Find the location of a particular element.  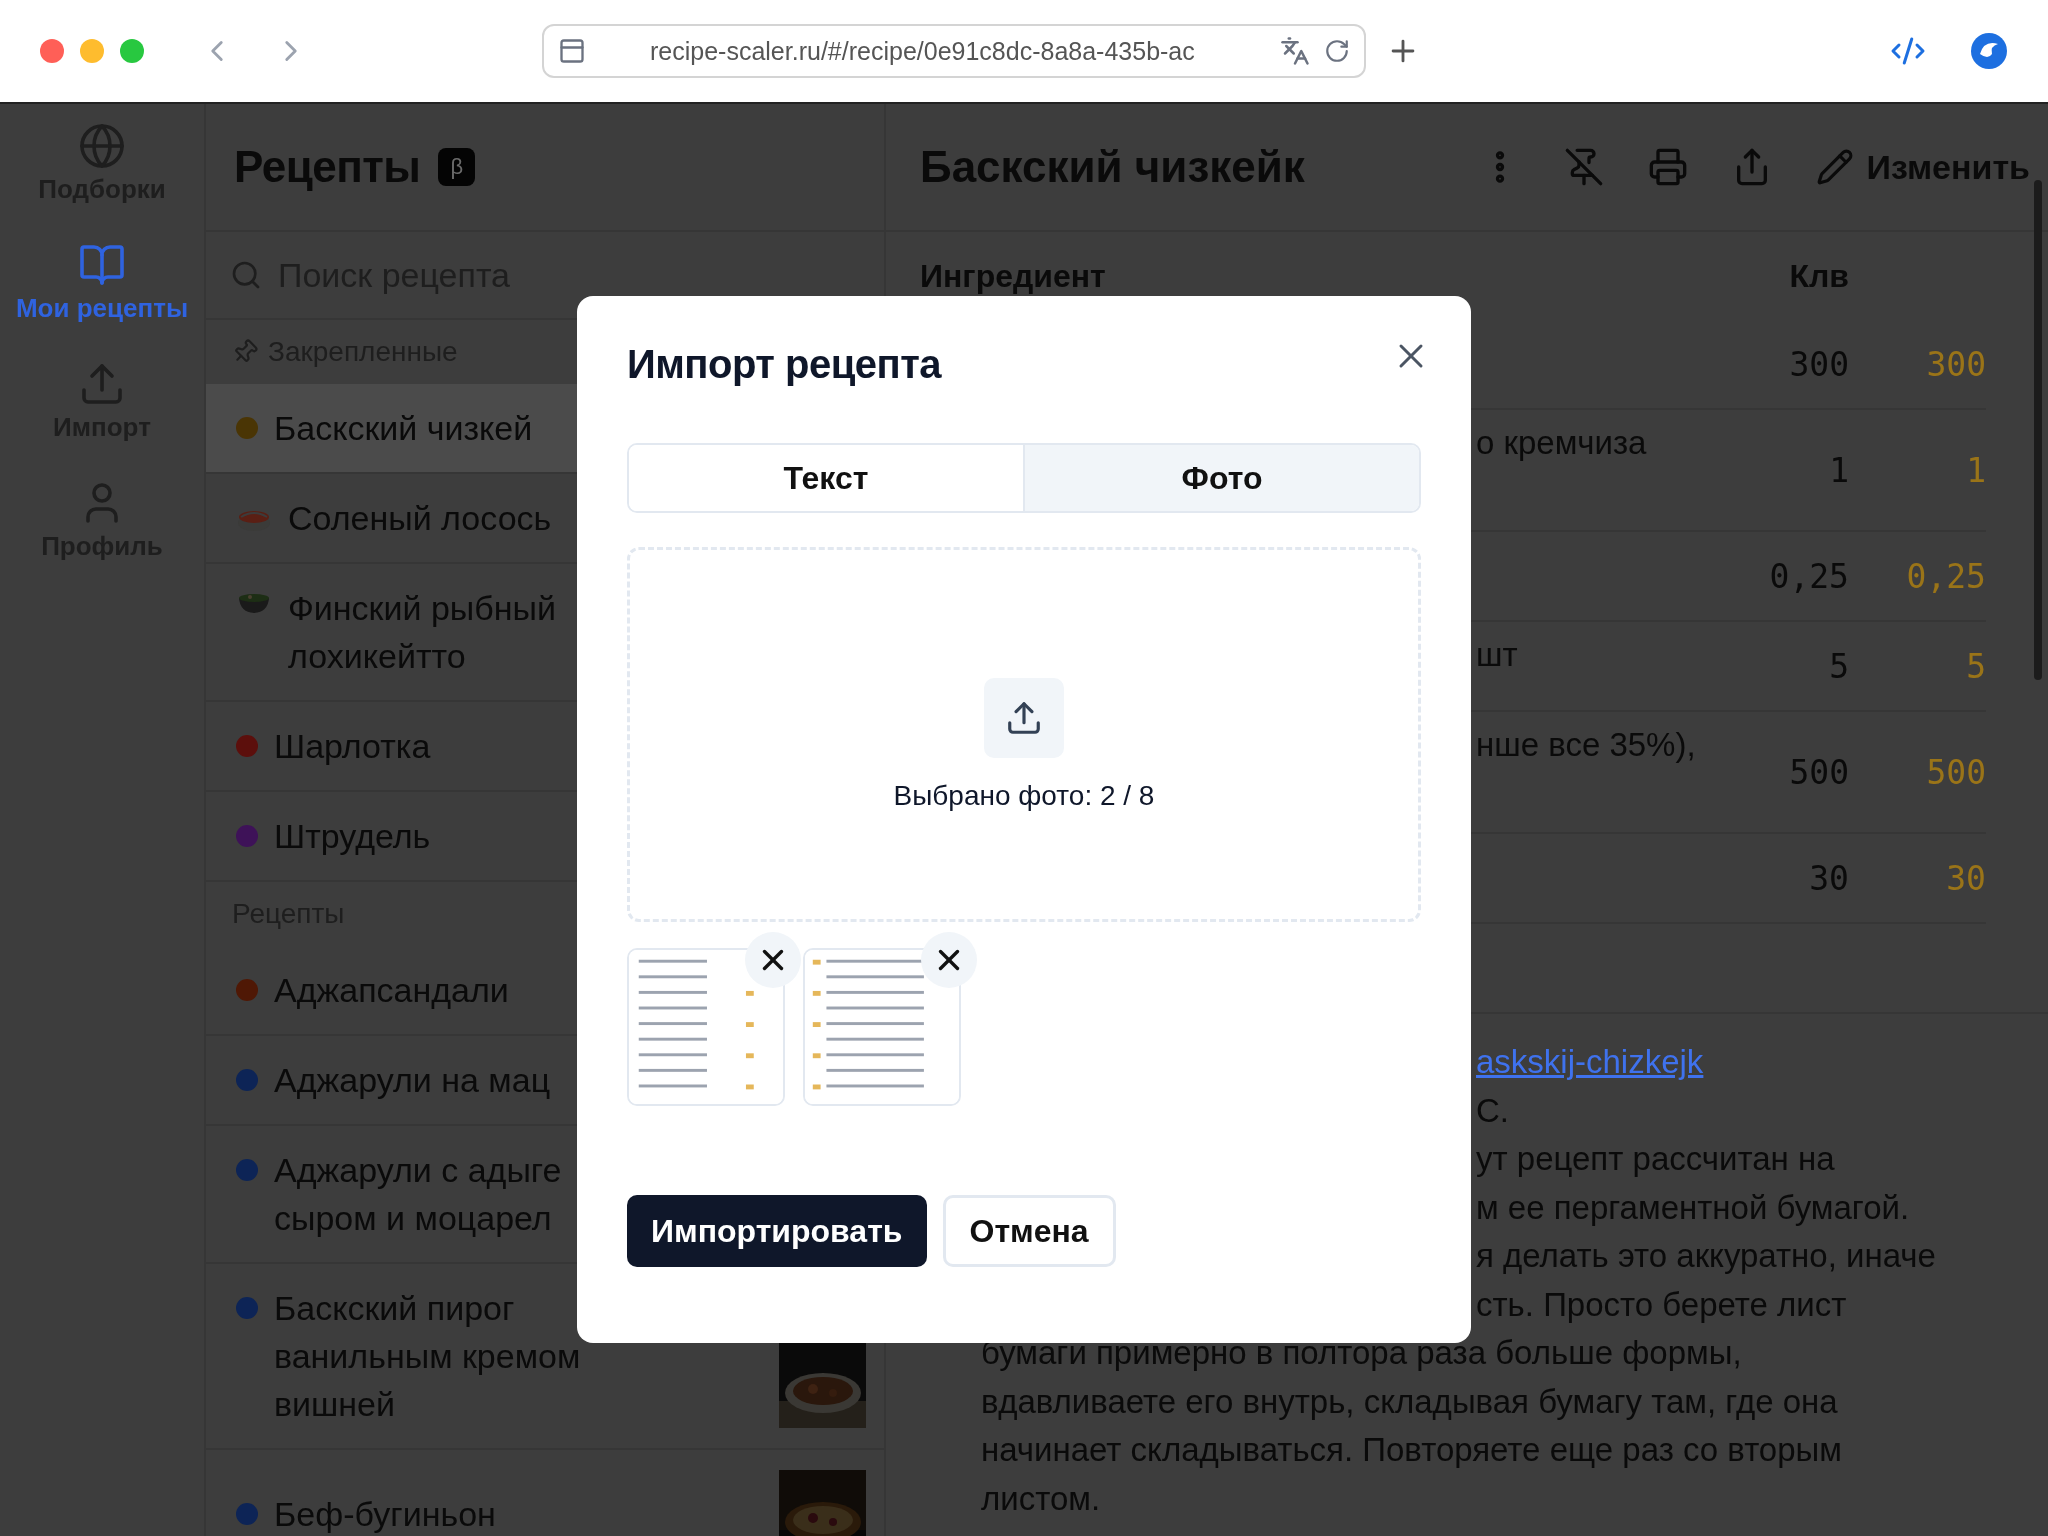

translate-icon is located at coordinates (1295, 51).